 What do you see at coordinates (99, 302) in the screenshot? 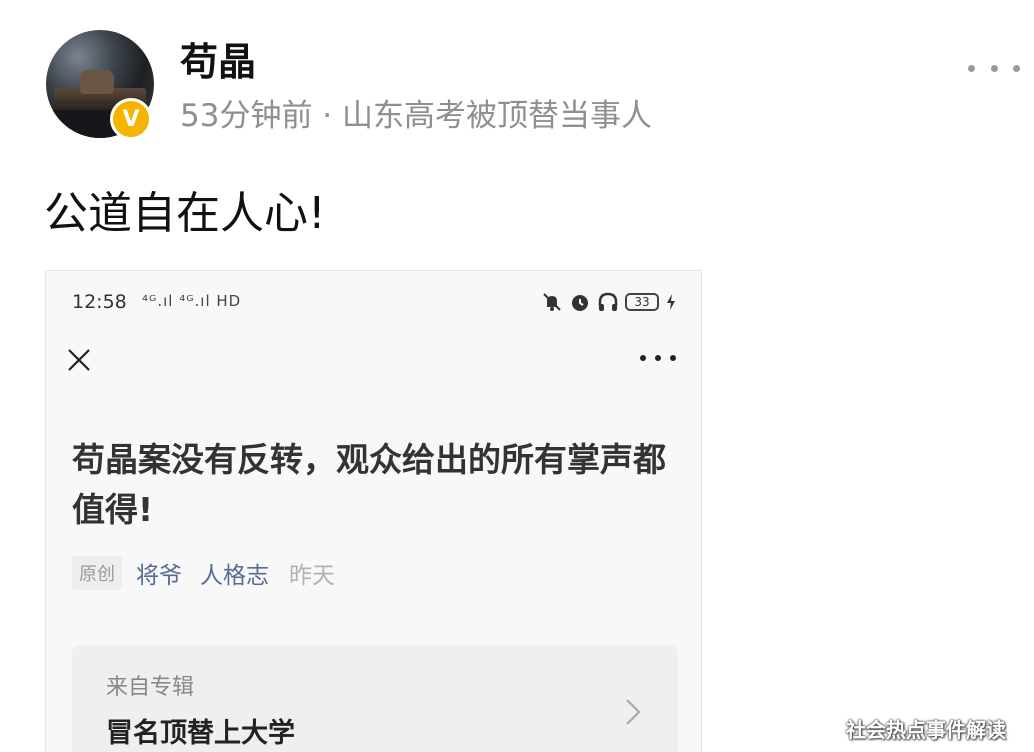
I see `status-time: 12:58` at bounding box center [99, 302].